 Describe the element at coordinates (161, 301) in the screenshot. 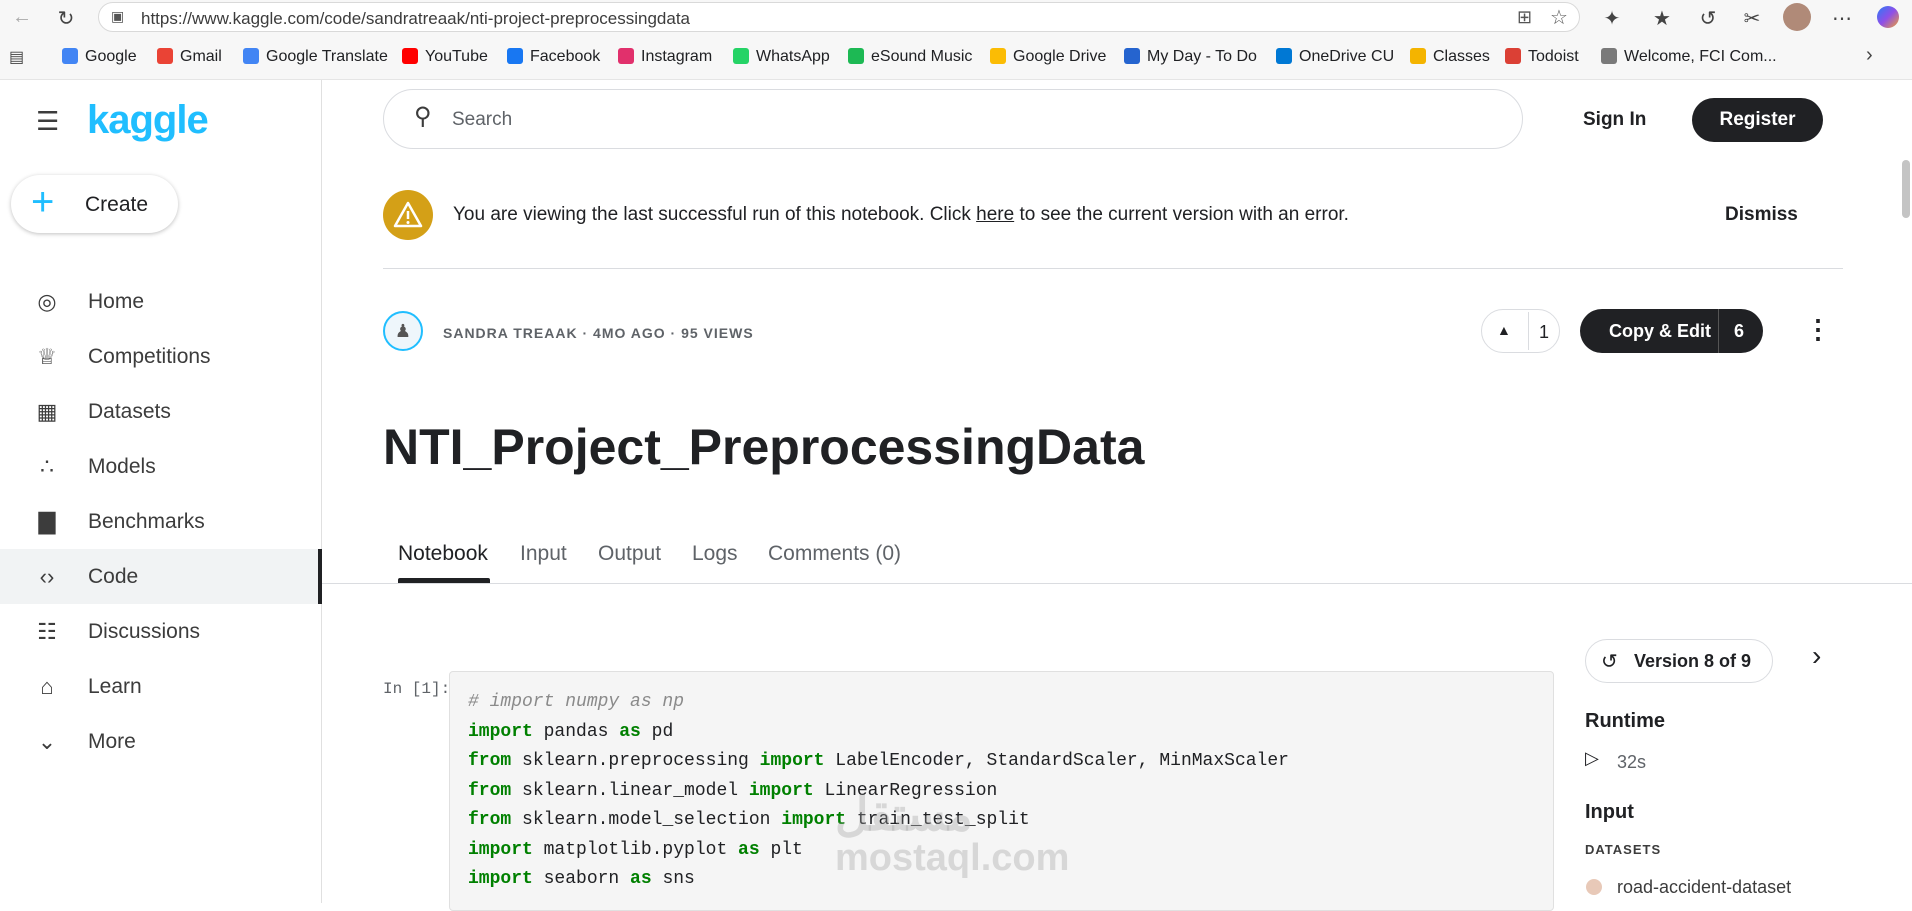

I see `sidebar-item-home: ◎ Home` at that location.